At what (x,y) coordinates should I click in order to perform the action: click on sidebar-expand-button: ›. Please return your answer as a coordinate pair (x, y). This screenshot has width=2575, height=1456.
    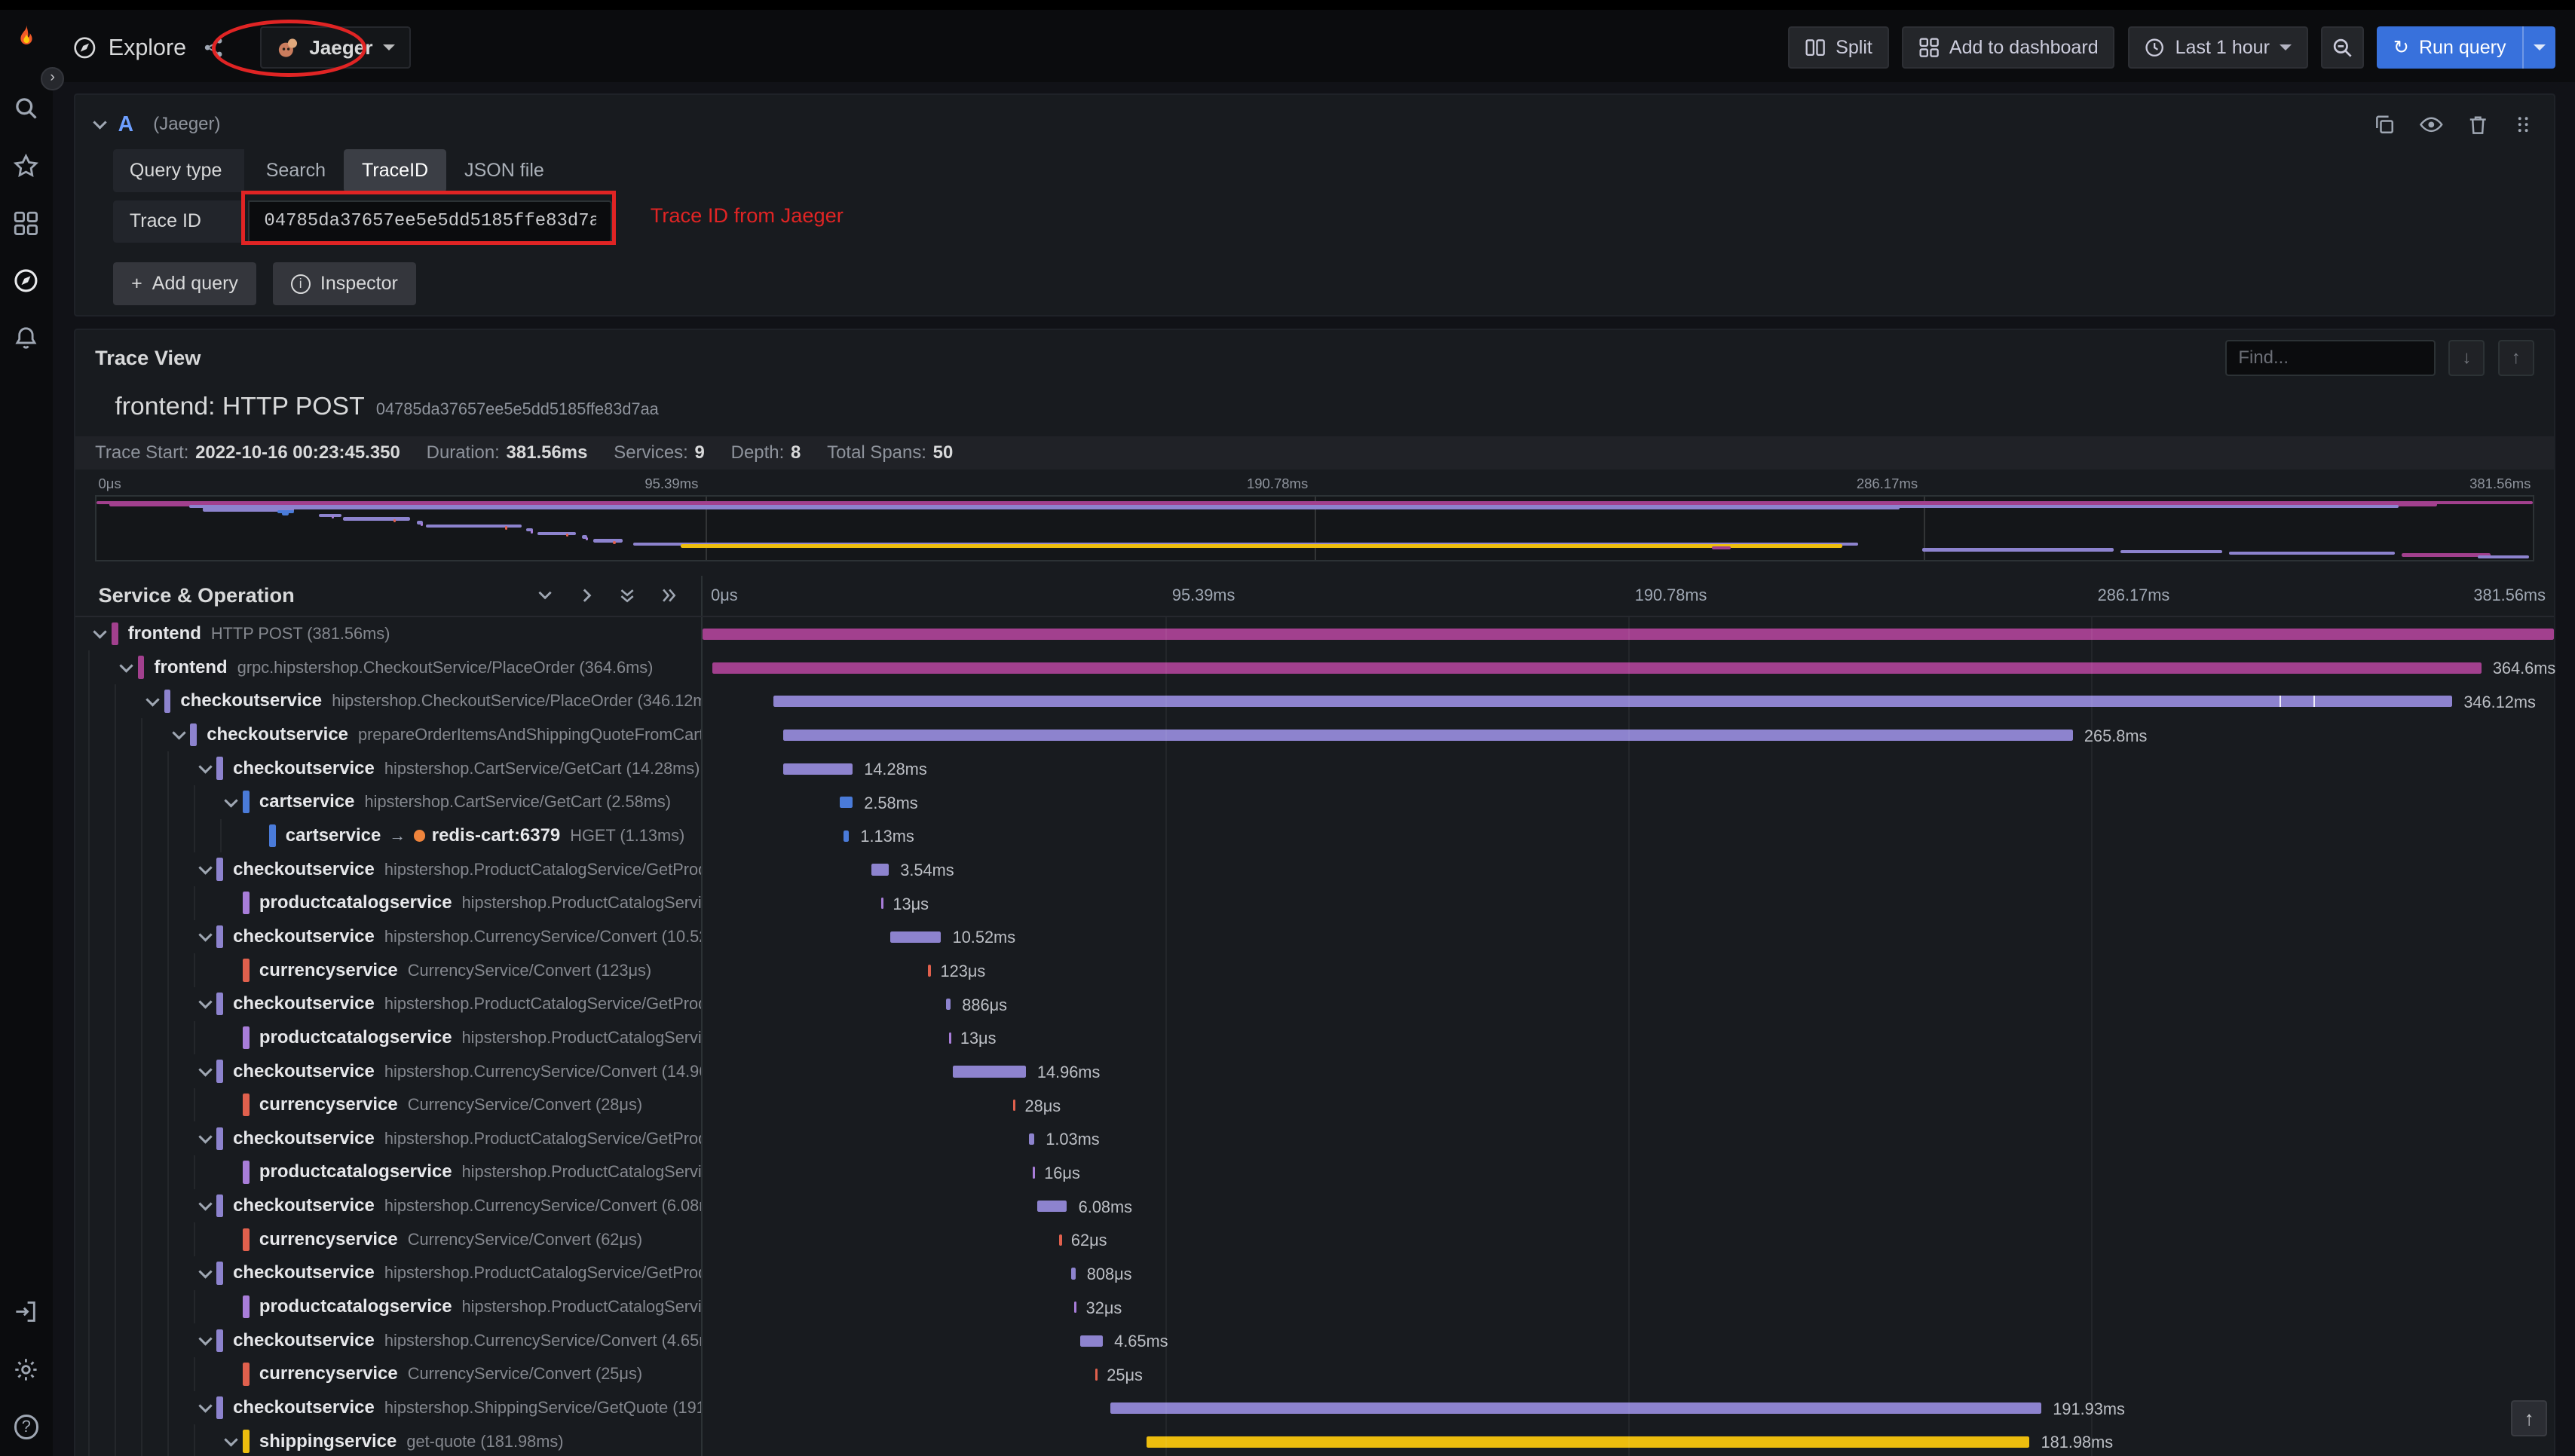
    Looking at the image, I should click on (52, 78).